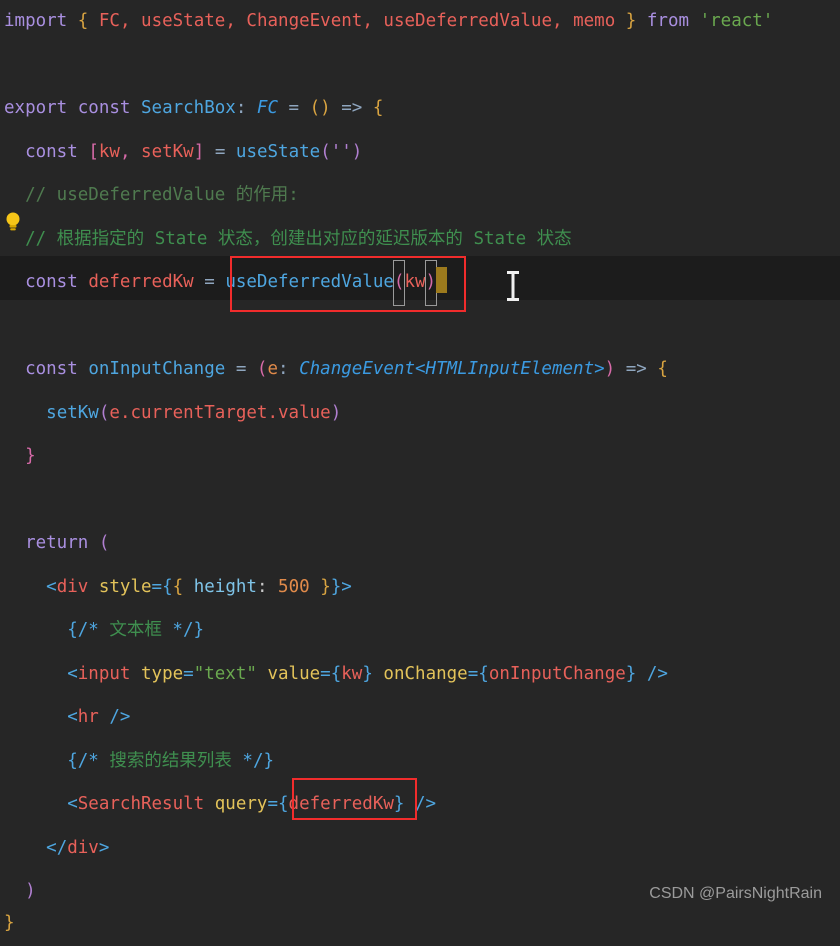 The image size is (840, 946). I want to click on token-bracket-close: ], so click(199, 152).